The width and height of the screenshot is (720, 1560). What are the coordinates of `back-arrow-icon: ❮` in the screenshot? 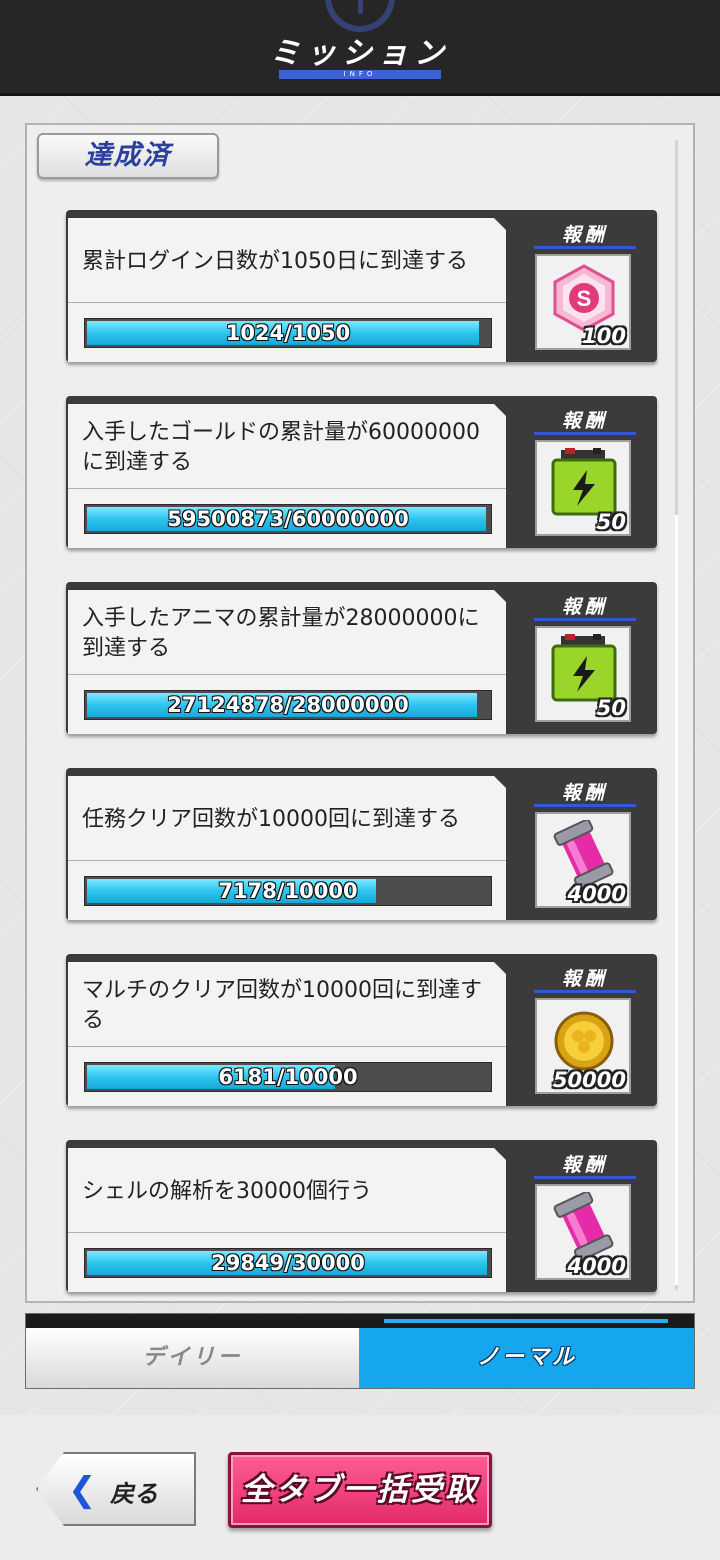 It's located at (82, 1490).